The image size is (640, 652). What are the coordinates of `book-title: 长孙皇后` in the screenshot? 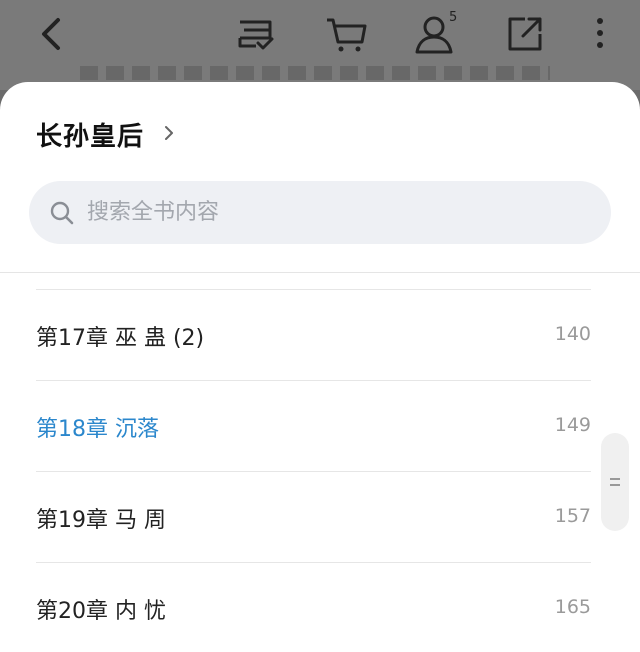 It's located at (90, 134).